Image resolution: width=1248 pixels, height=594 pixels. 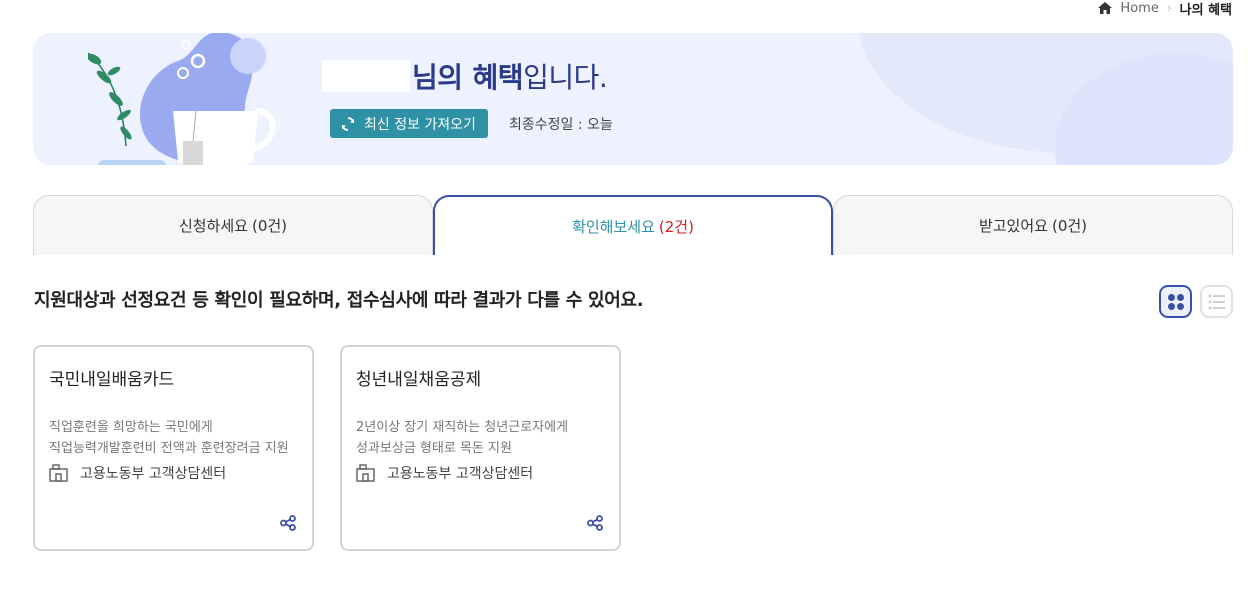 I want to click on greeting-suffix: 님의, so click(x=437, y=77).